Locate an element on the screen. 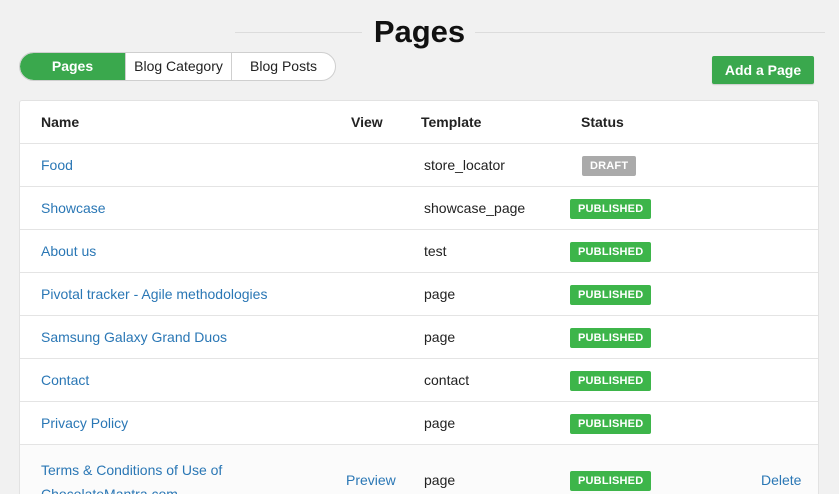 The image size is (839, 494). page-name-link: Showcase is located at coordinates (73, 208).